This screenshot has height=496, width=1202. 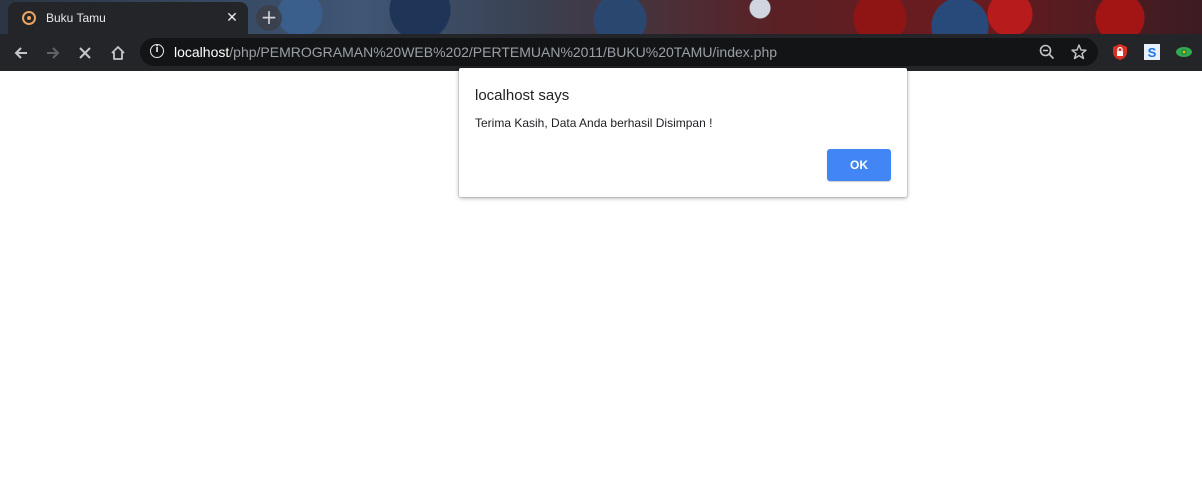 What do you see at coordinates (29, 18) in the screenshot?
I see `loading-spinner-icon` at bounding box center [29, 18].